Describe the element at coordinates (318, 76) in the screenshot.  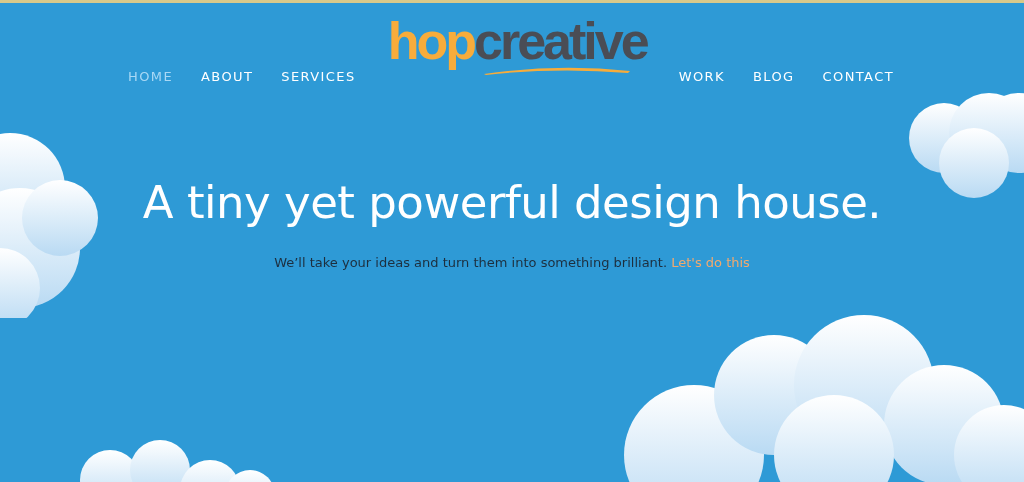
I see `nav-link: SERVICES` at that location.